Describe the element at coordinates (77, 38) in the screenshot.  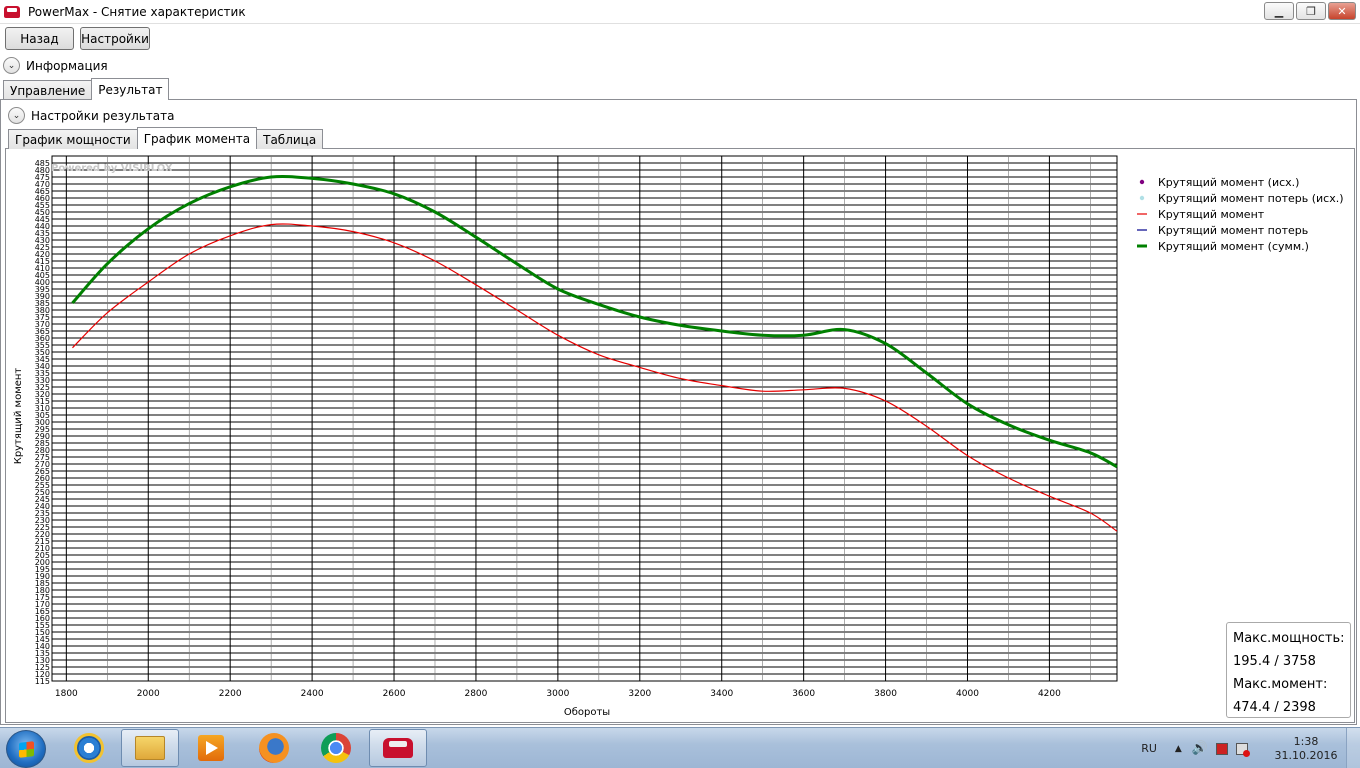
I see `toolbar: Назад Настройки` at that location.